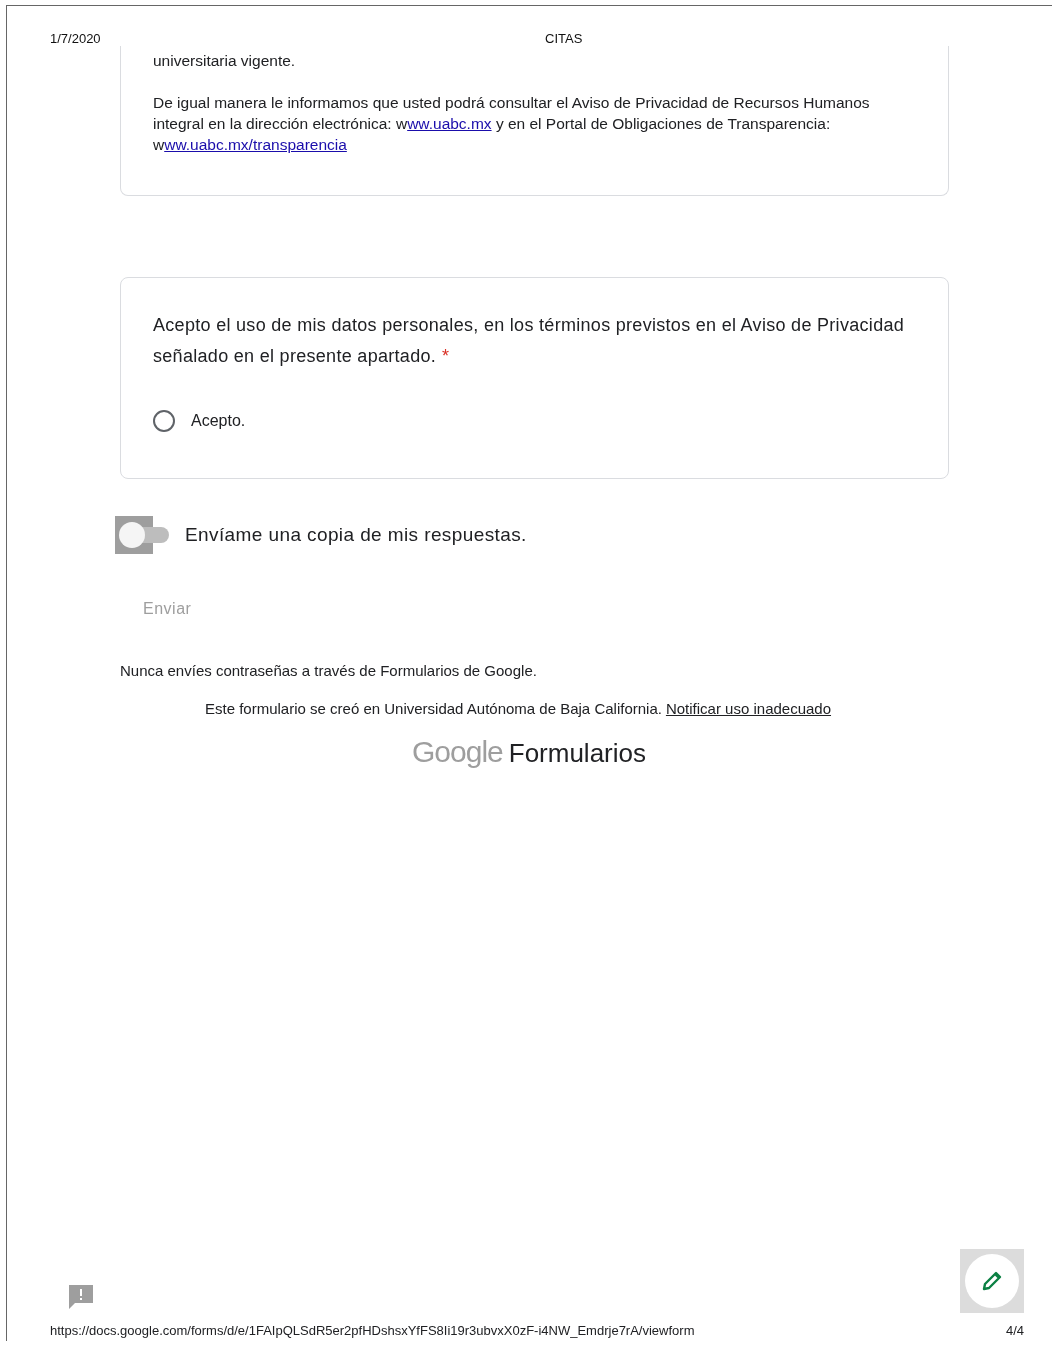 The width and height of the screenshot is (1052, 1345). I want to click on created-by-text: Este formulario se creó en Universidad Autónoma de Baja California. Notificar uso inadecuado, so click(519, 708).